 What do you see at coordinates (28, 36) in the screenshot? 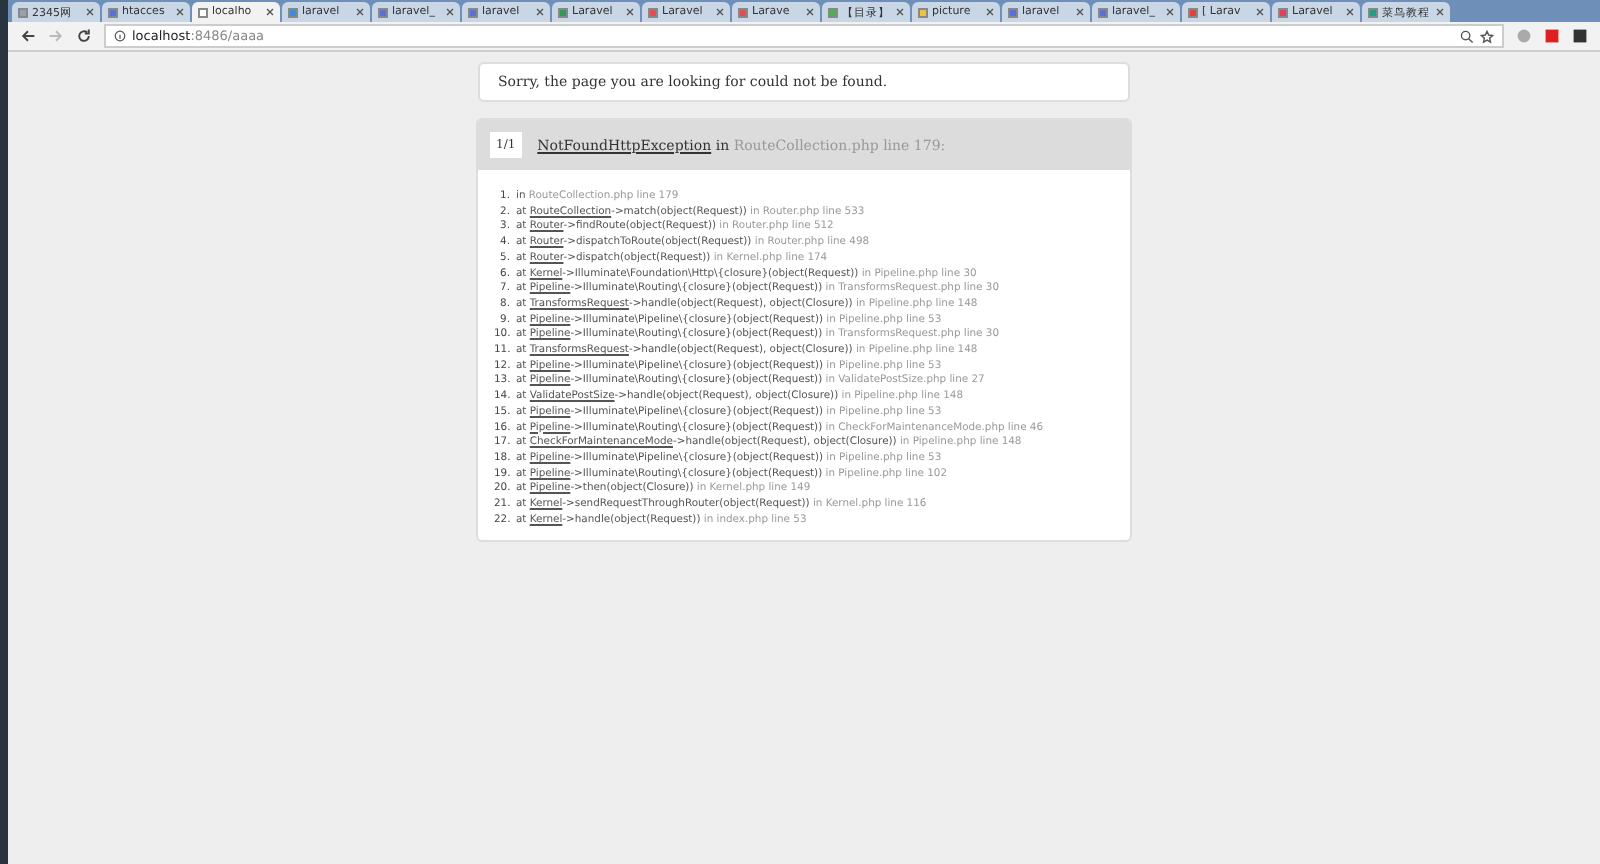
I see `back-arrow-icon` at bounding box center [28, 36].